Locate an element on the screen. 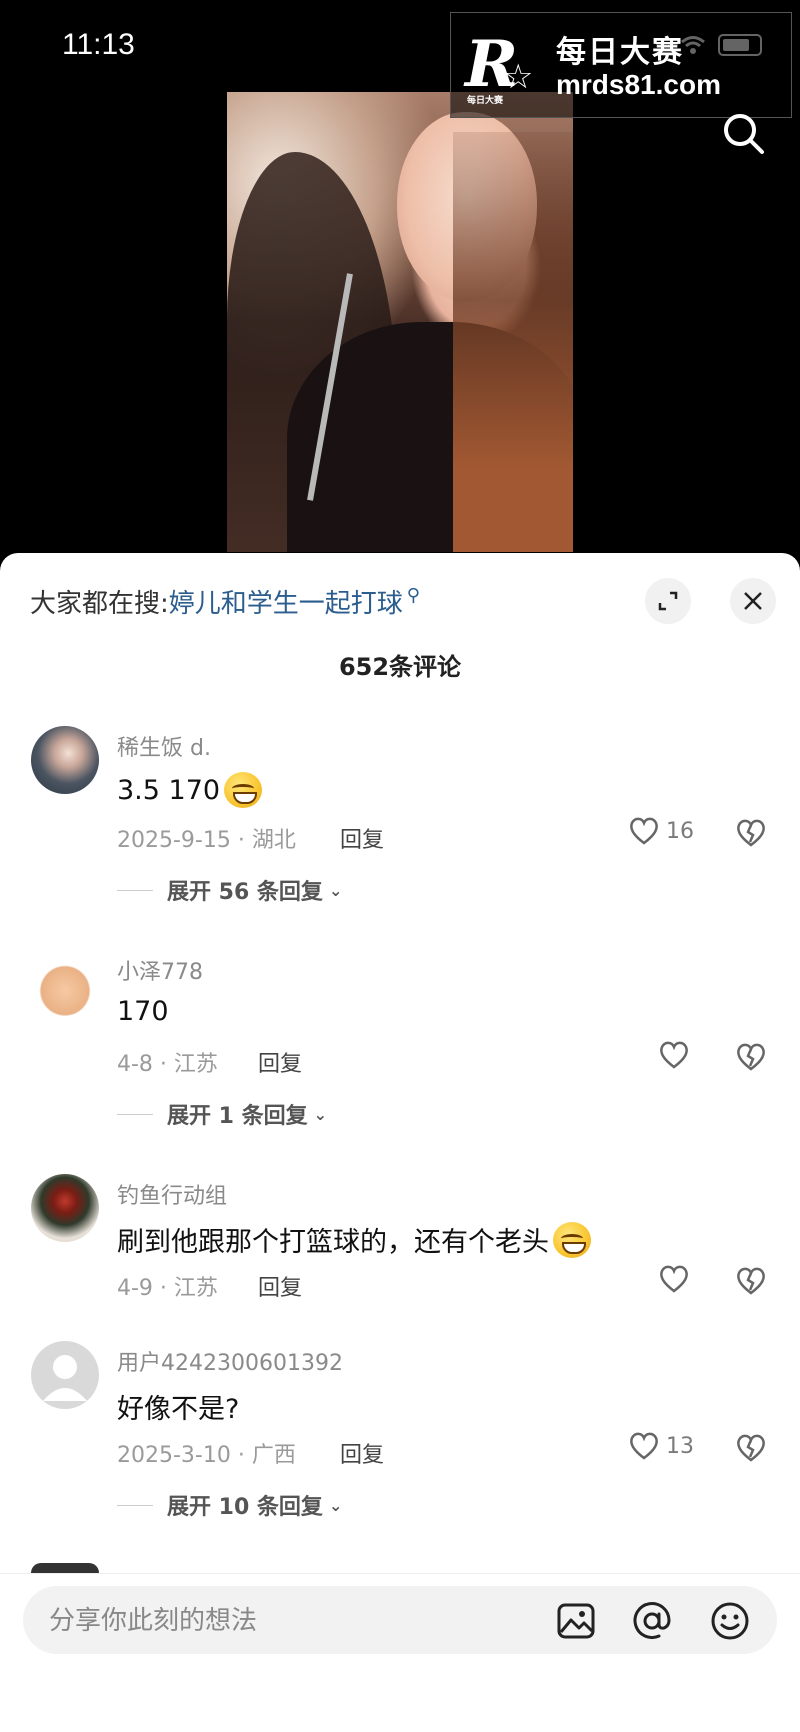 The width and height of the screenshot is (800, 1732). comment-date-location: 2025-3-10 · 广西 is located at coordinates (206, 1455).